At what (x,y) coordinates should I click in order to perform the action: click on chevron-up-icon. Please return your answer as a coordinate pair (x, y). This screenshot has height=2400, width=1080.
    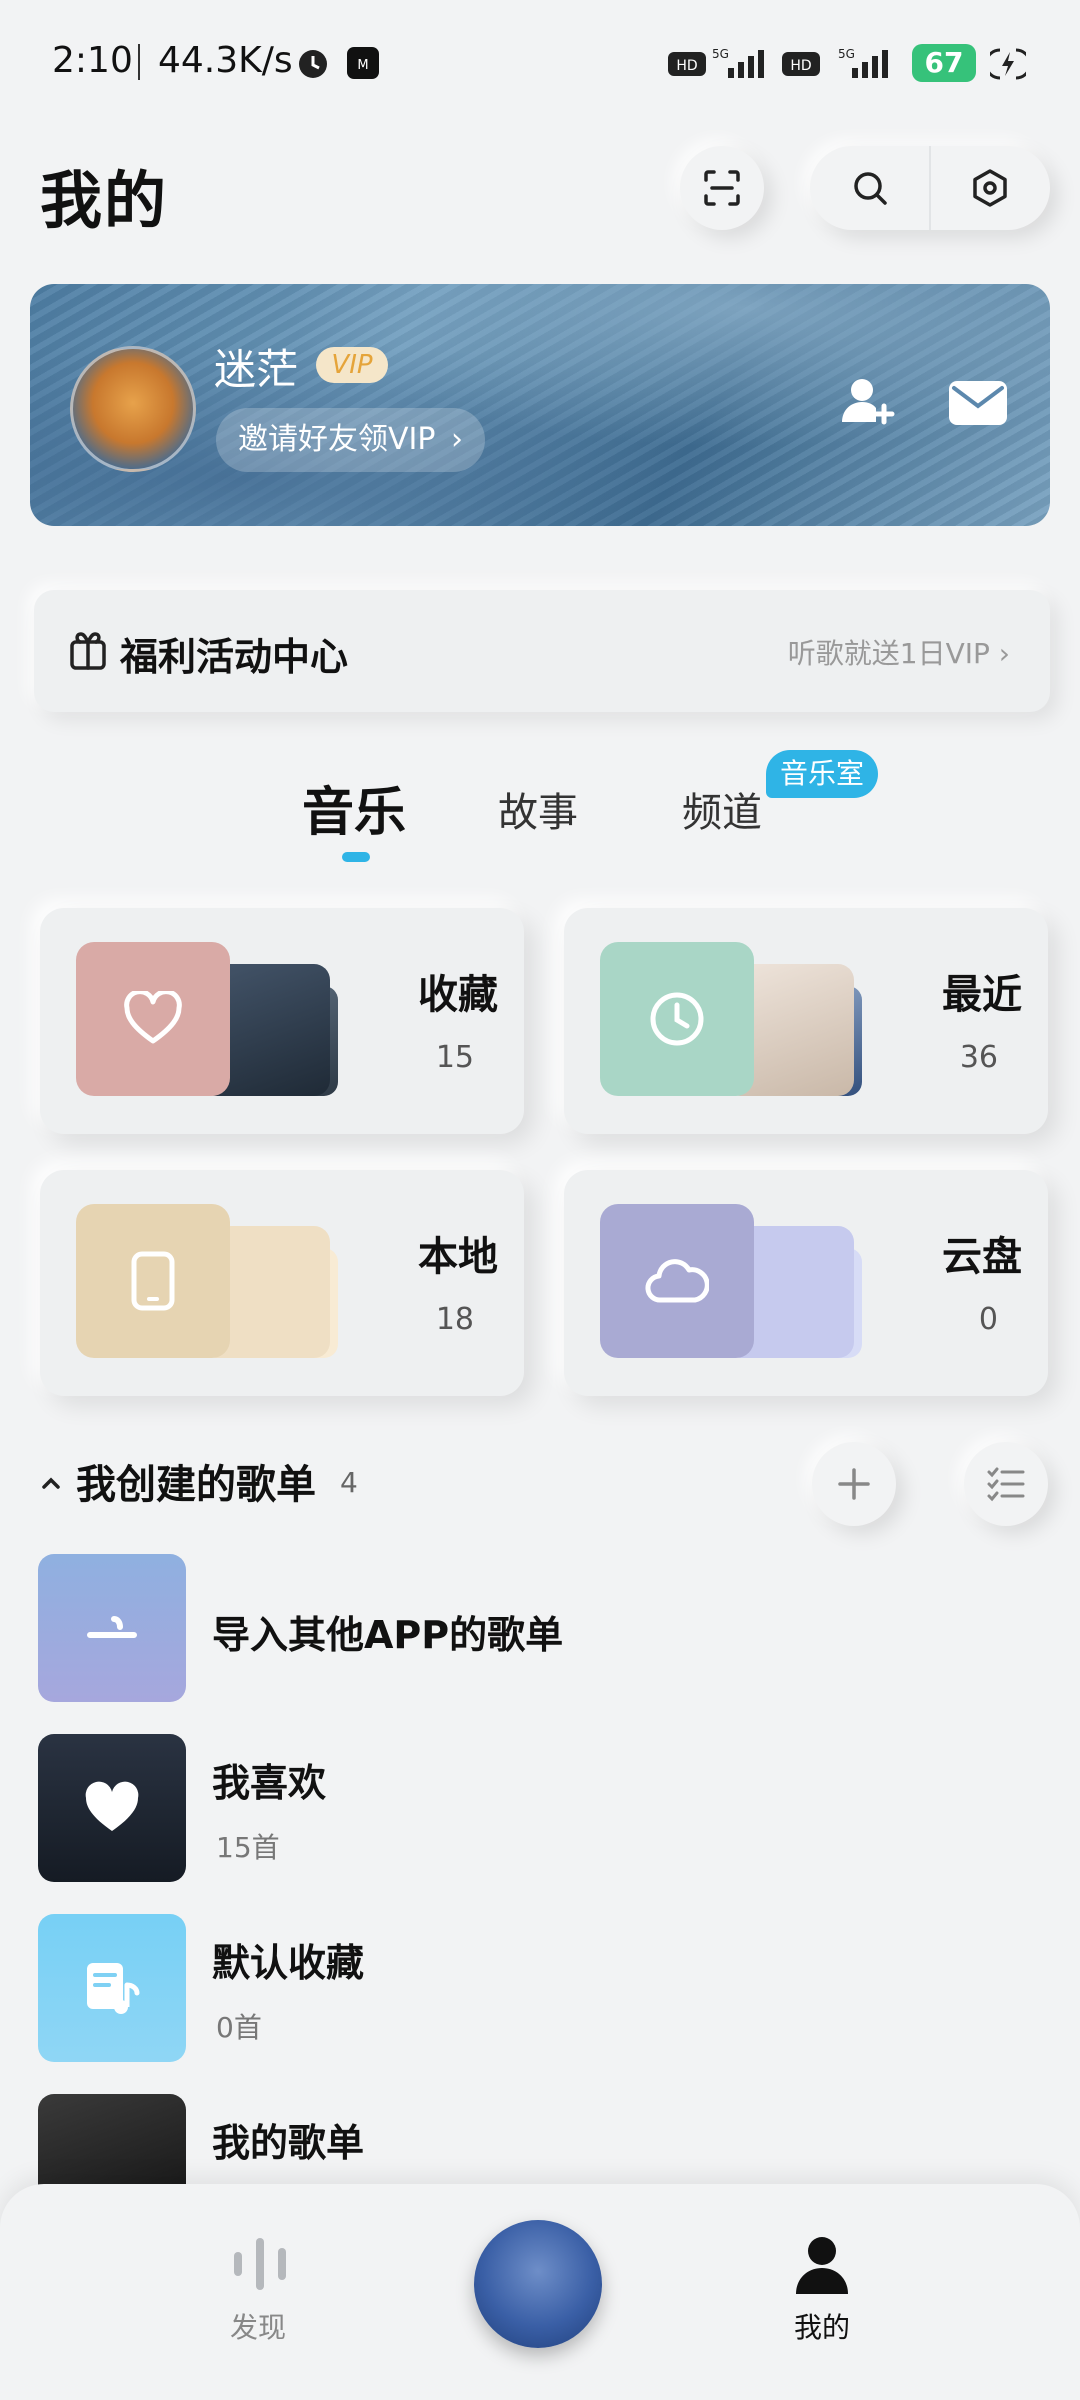
    Looking at the image, I should click on (51, 1483).